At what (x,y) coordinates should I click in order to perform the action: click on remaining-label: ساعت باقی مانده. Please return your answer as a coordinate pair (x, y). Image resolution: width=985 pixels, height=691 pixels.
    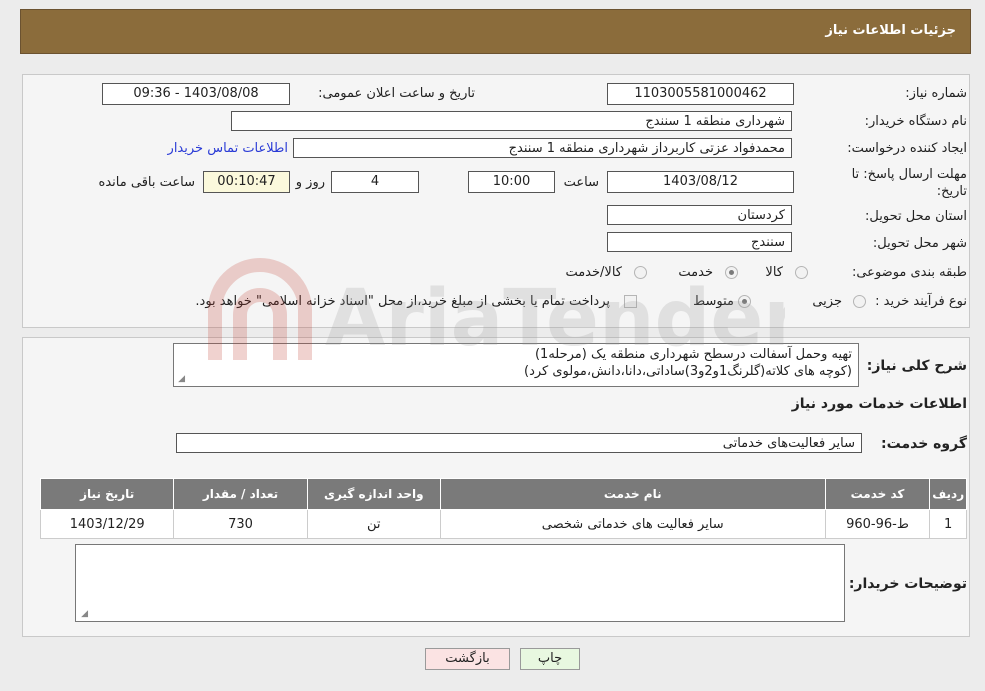
    Looking at the image, I should click on (146, 182).